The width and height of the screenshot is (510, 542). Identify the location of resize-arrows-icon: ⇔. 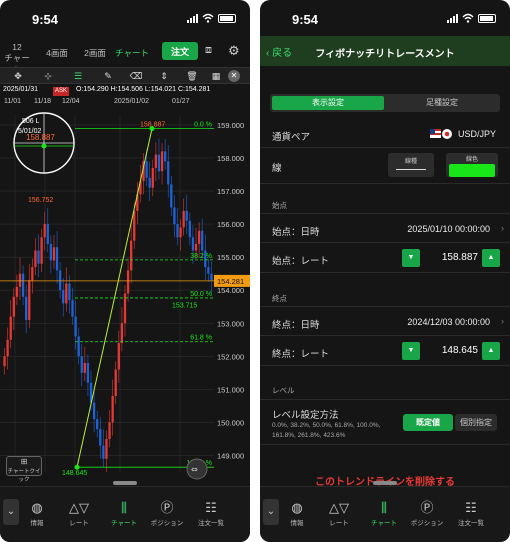
(194, 469).